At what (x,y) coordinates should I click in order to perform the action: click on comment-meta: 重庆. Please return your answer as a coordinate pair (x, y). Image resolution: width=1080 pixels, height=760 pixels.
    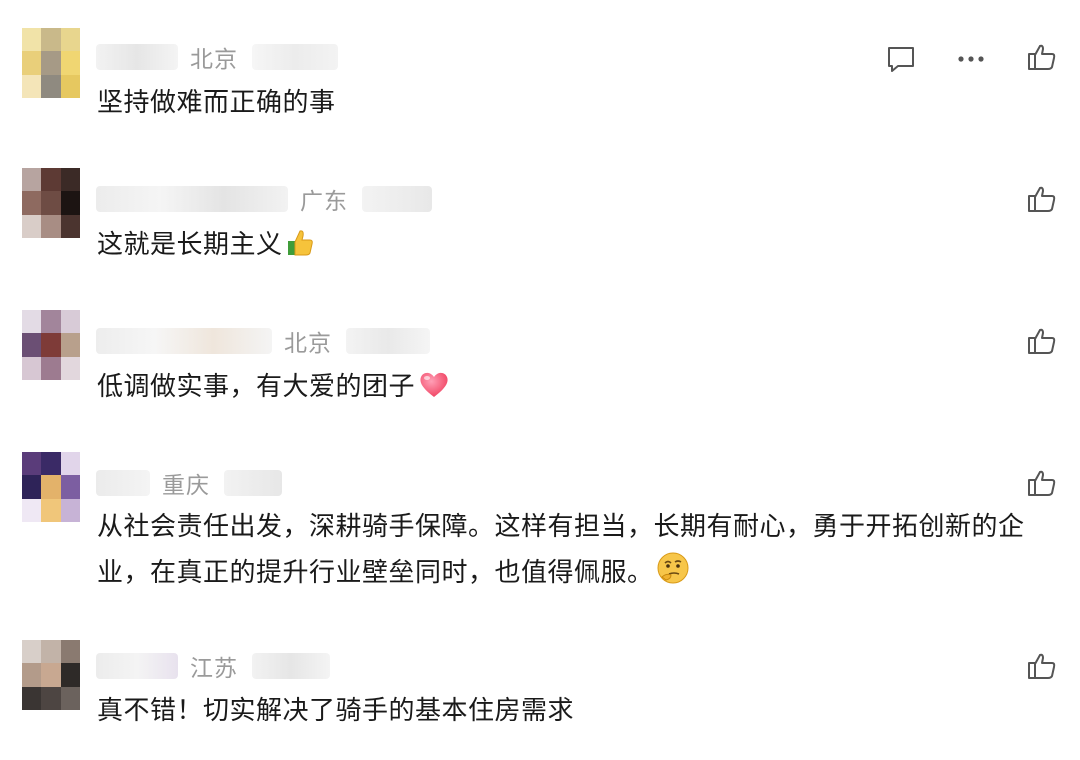
    Looking at the image, I should click on (189, 483).